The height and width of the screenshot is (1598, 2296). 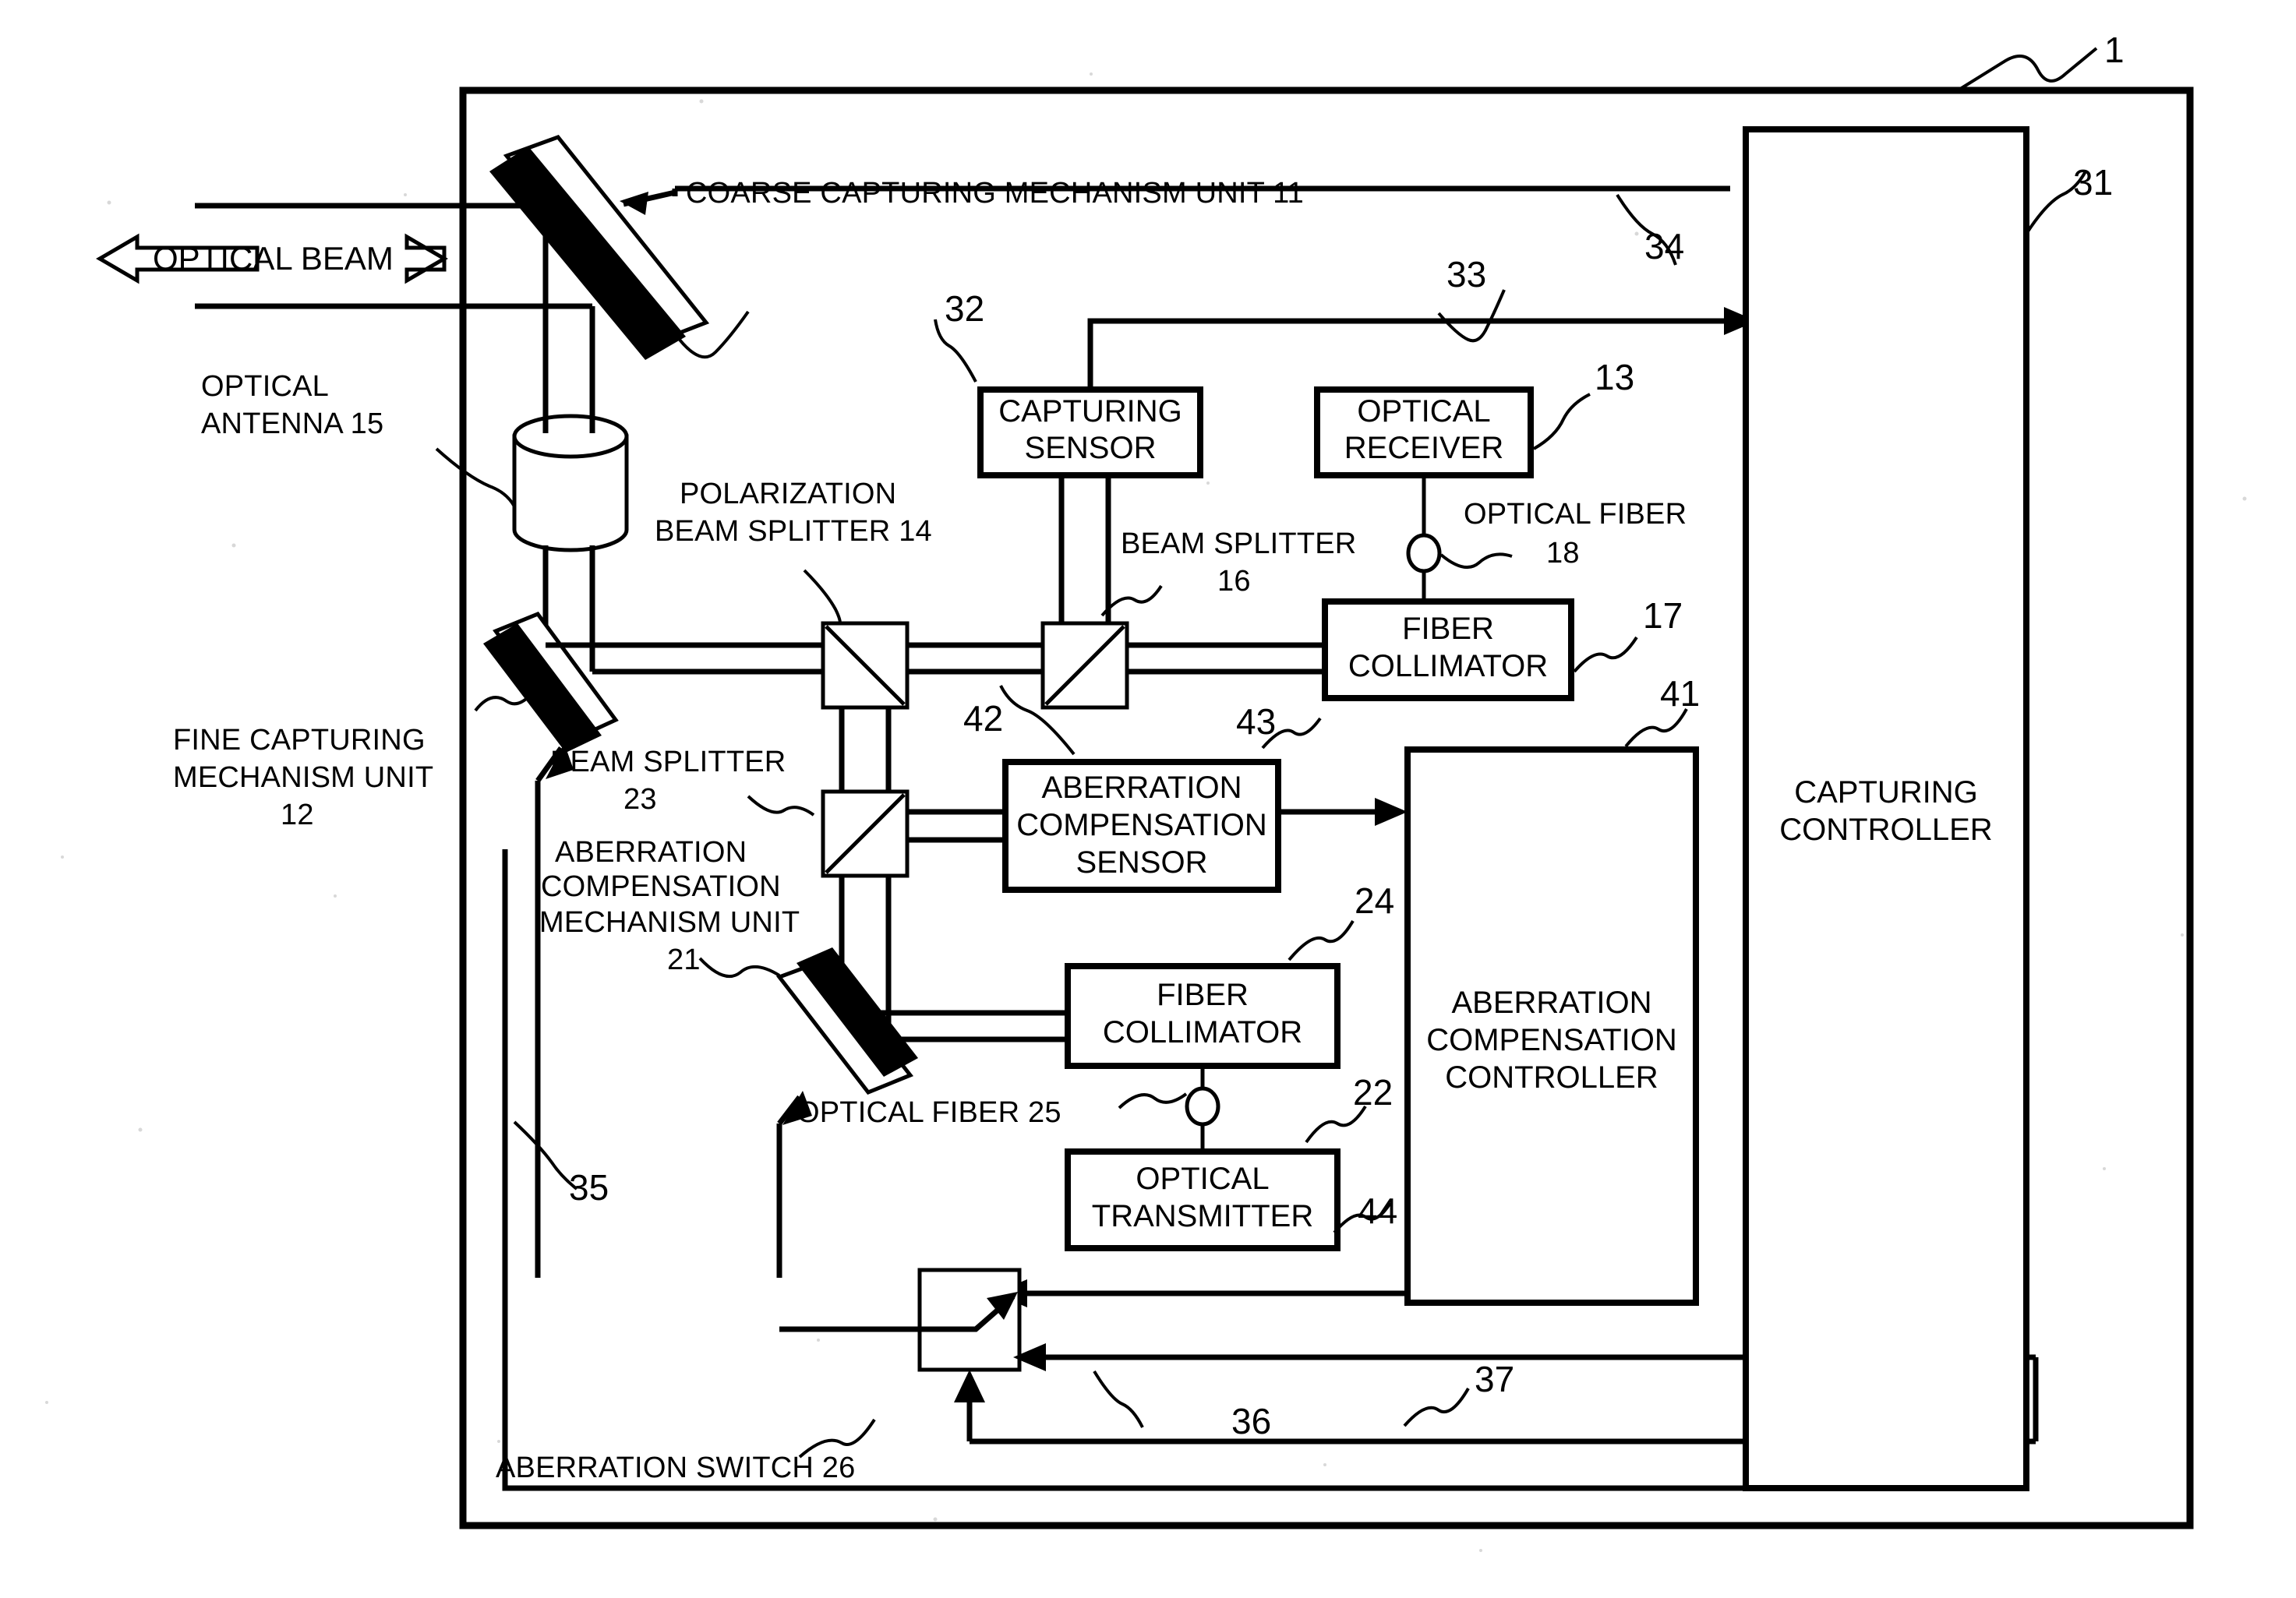 What do you see at coordinates (2093, 182) in the screenshot?
I see `ref-numeral-31: 31` at bounding box center [2093, 182].